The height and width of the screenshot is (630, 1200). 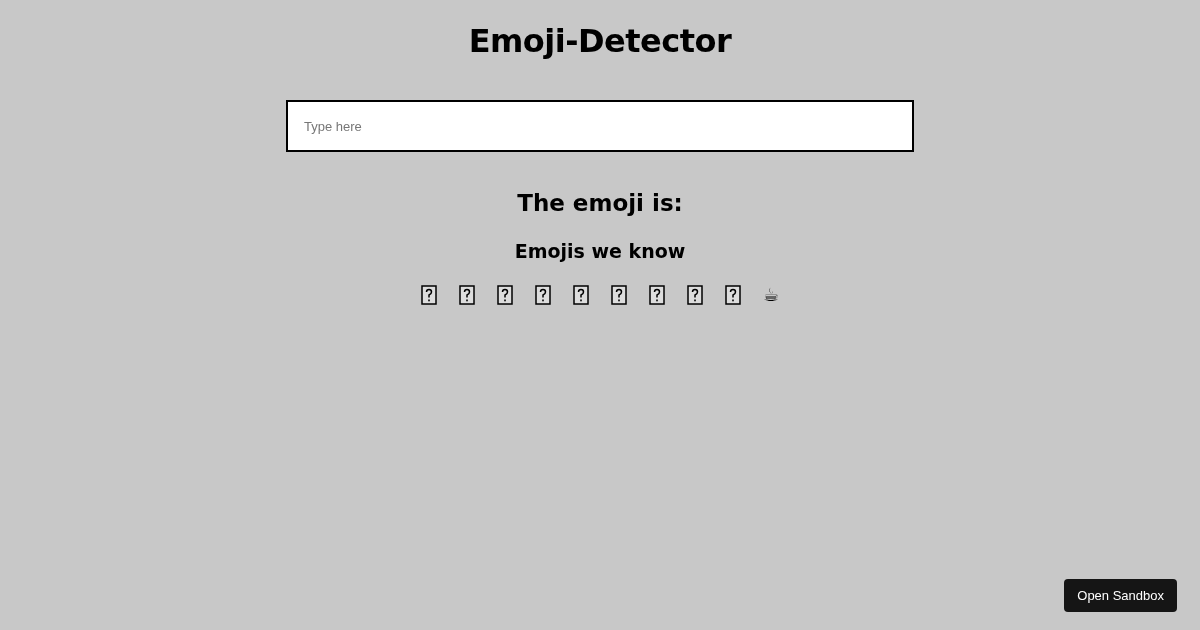 What do you see at coordinates (600, 203) in the screenshot?
I see `result-heading: The emoji is:` at bounding box center [600, 203].